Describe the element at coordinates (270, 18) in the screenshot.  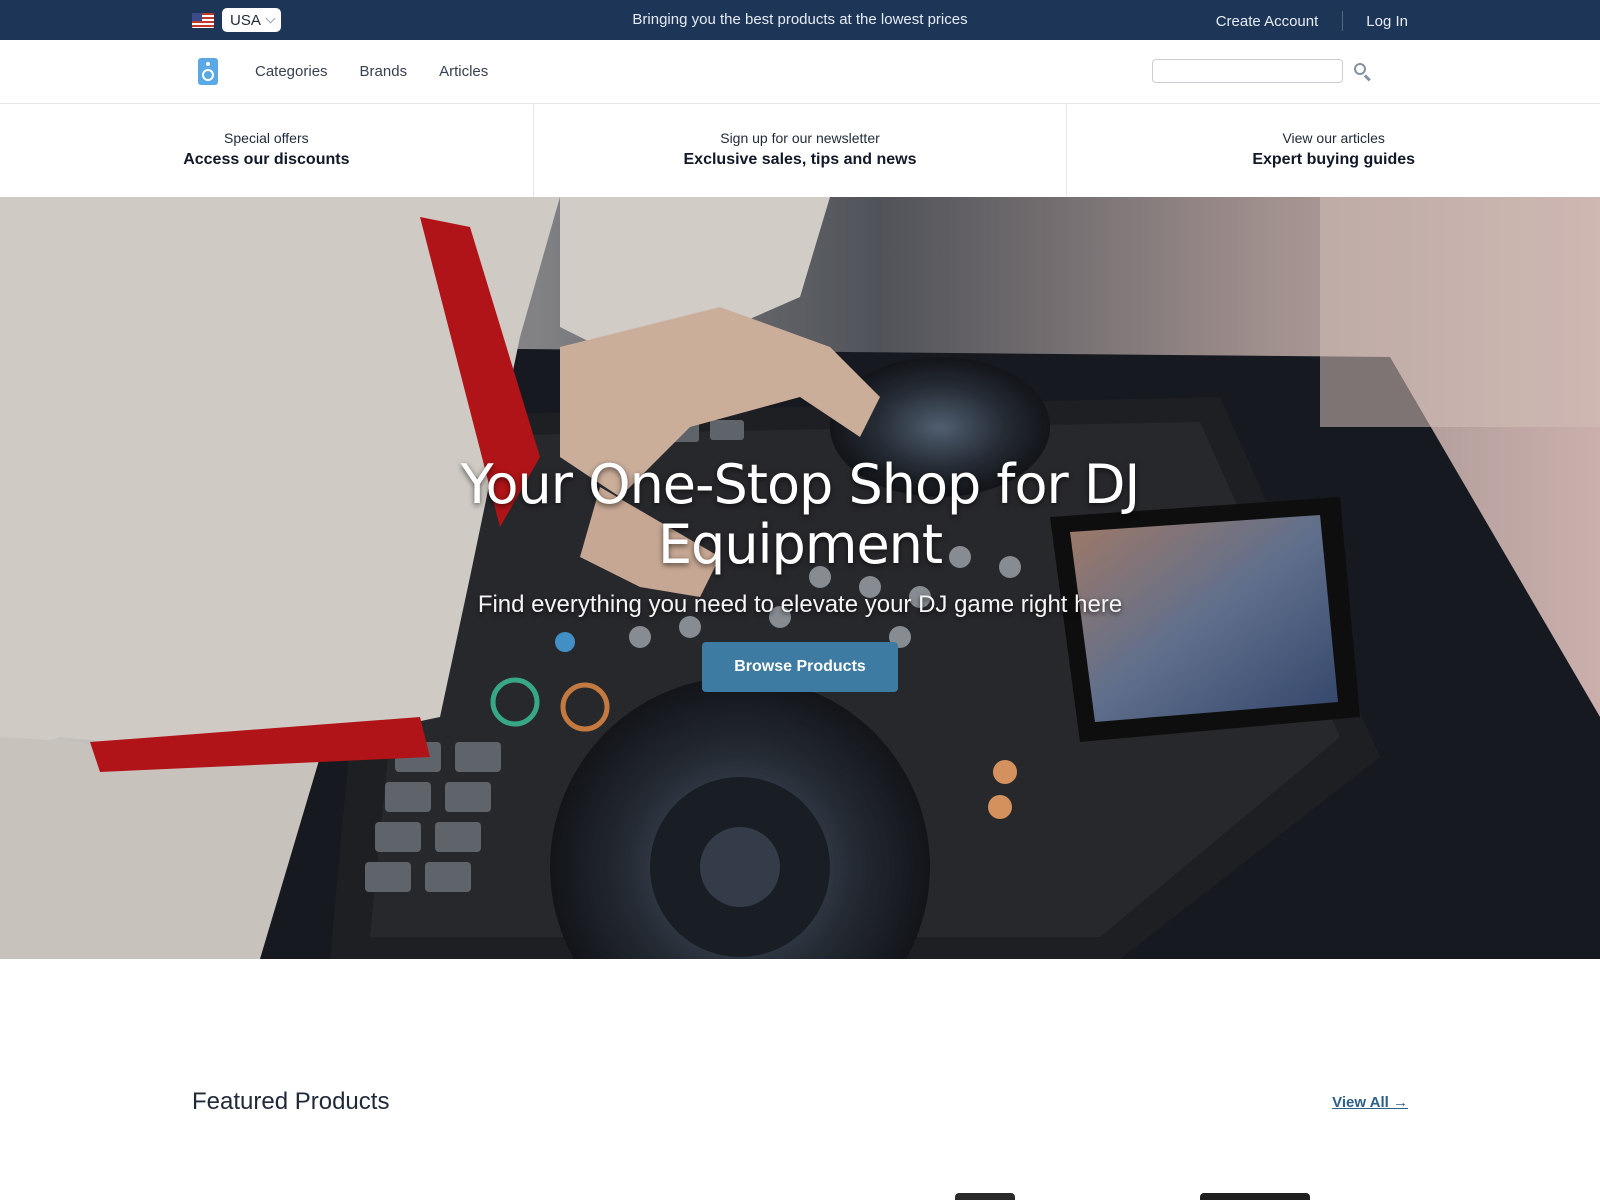
I see `chevron-down-icon` at that location.